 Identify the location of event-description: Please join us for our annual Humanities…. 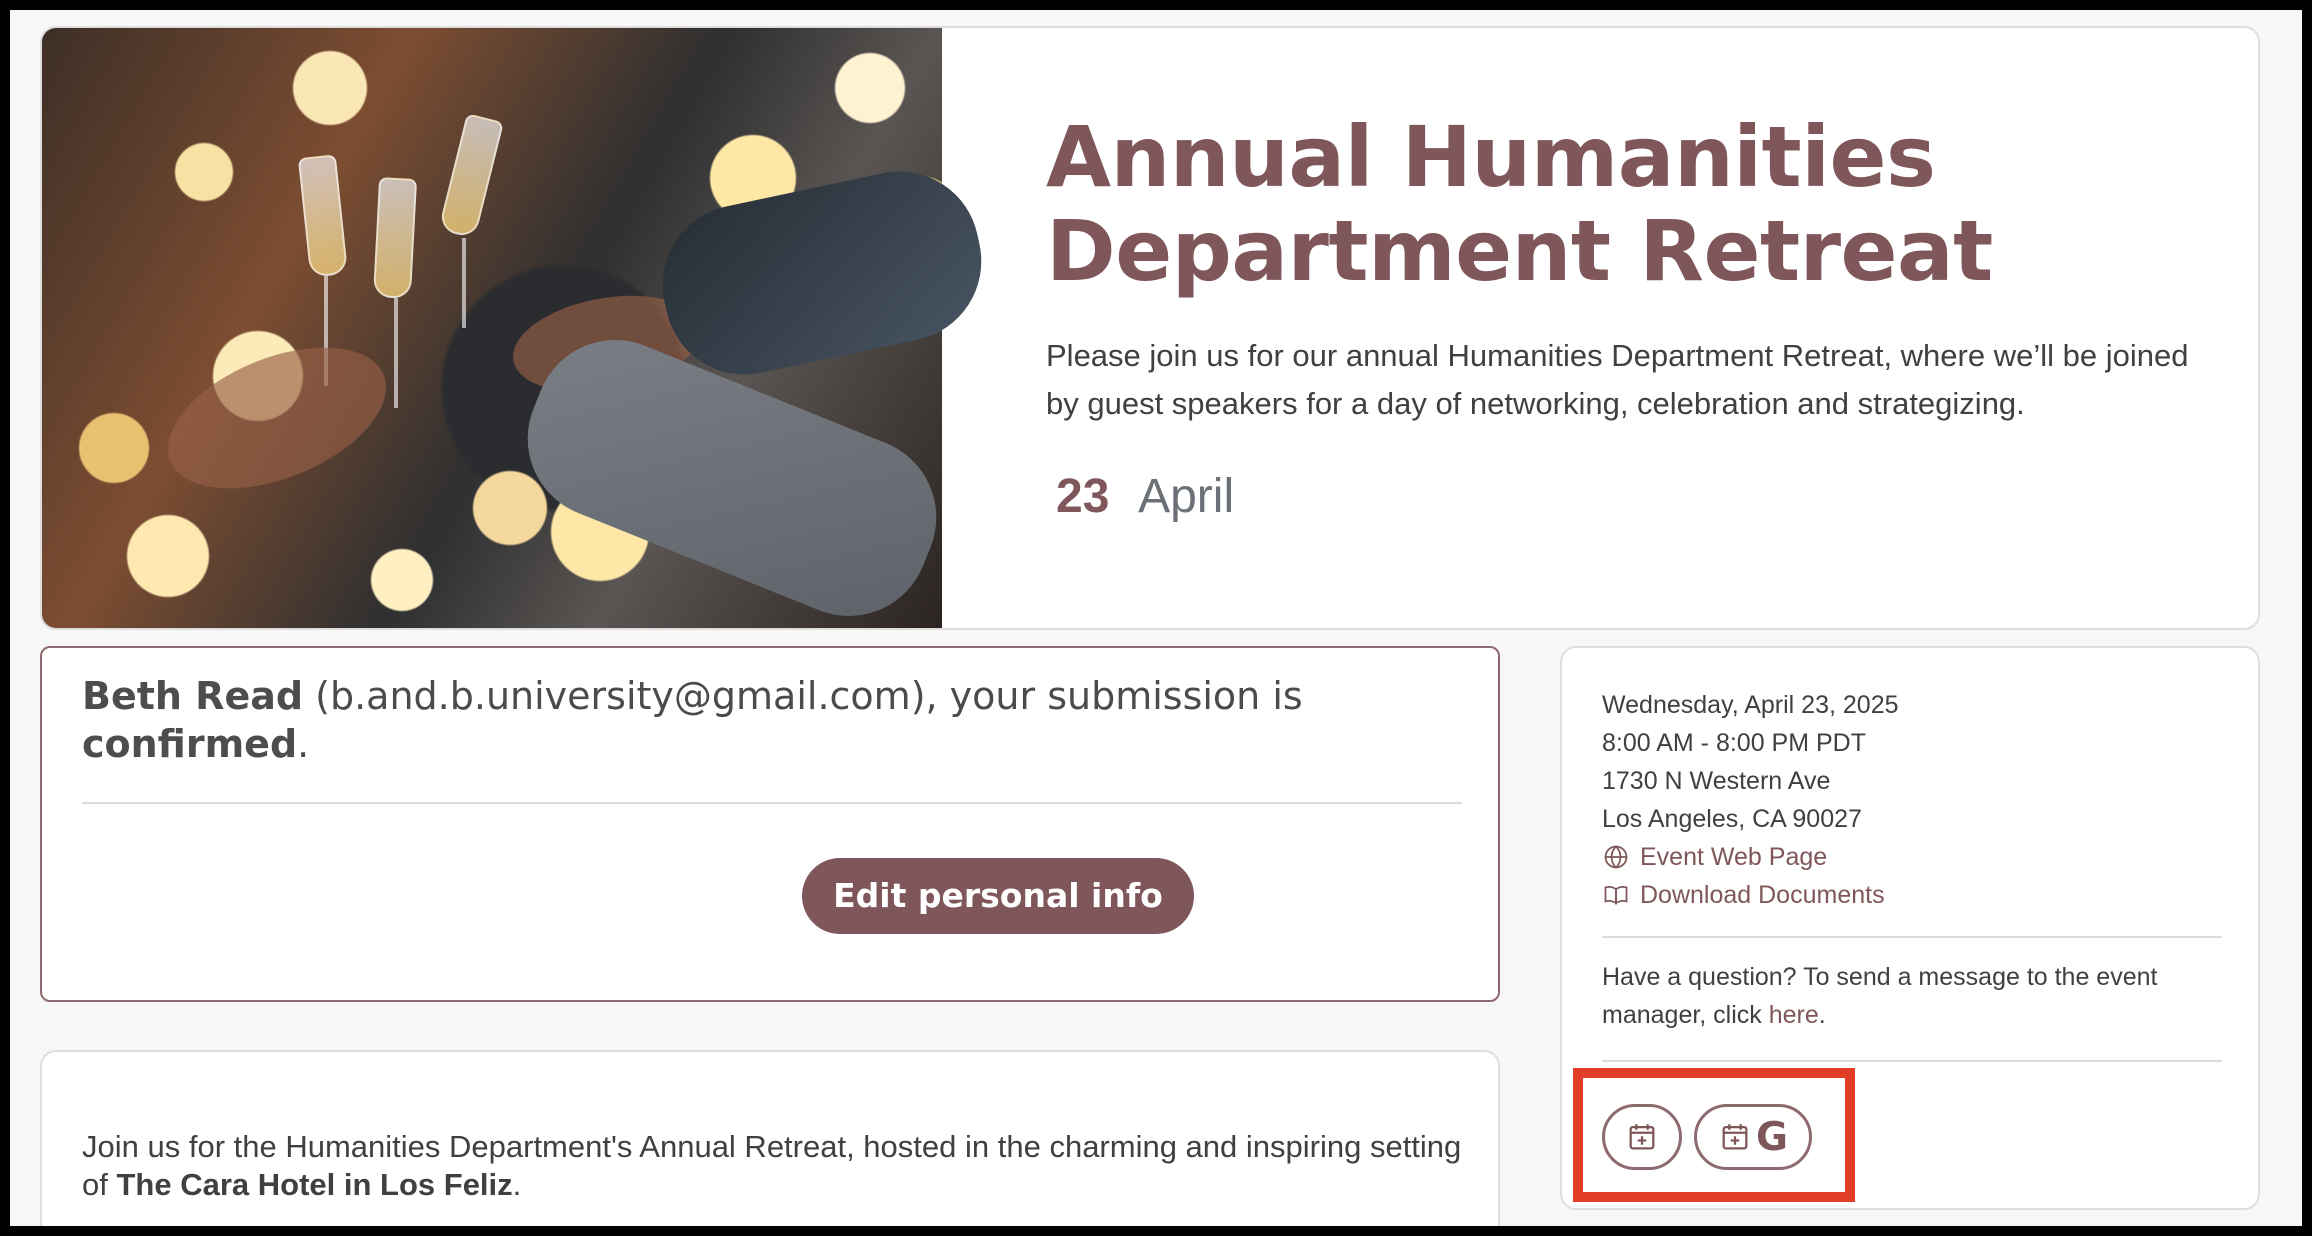
(1617, 379).